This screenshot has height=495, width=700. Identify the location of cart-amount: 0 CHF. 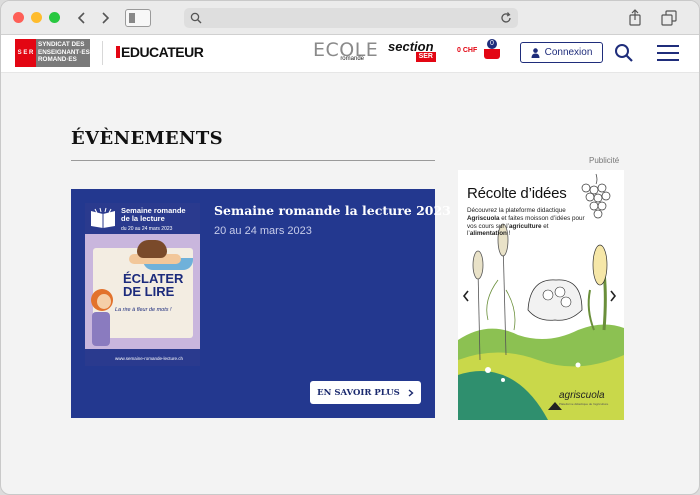
(467, 50).